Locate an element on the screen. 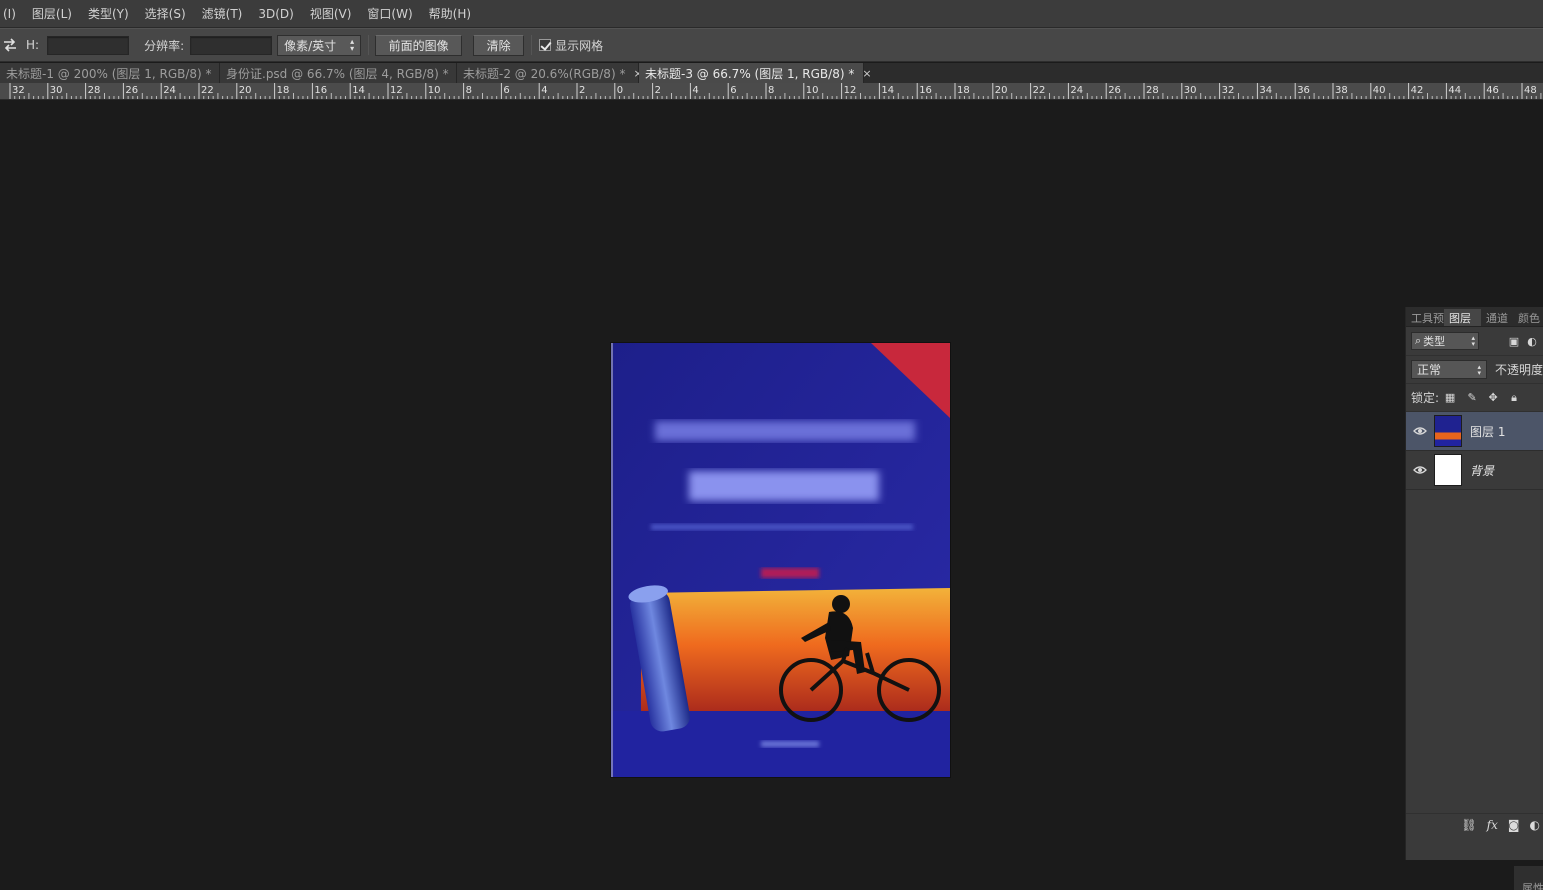 This screenshot has height=890, width=1543. lock-transparency-icon: ▦ is located at coordinates (1450, 398).